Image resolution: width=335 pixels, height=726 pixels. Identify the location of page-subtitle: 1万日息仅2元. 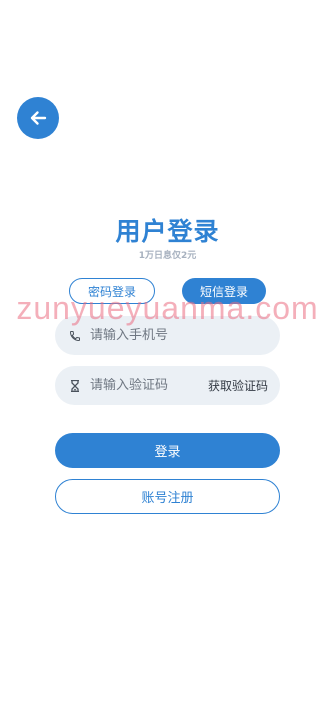
(167, 256).